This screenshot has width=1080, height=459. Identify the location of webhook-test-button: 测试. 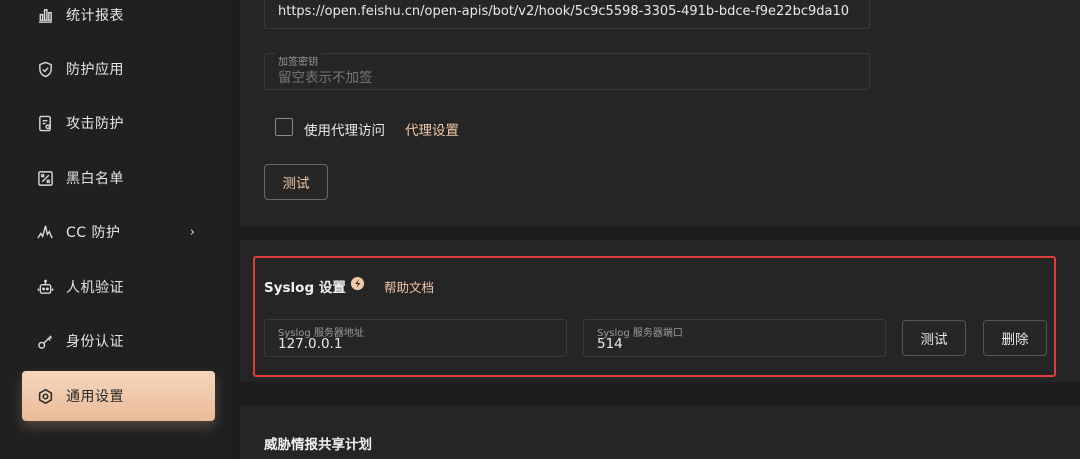
(296, 182).